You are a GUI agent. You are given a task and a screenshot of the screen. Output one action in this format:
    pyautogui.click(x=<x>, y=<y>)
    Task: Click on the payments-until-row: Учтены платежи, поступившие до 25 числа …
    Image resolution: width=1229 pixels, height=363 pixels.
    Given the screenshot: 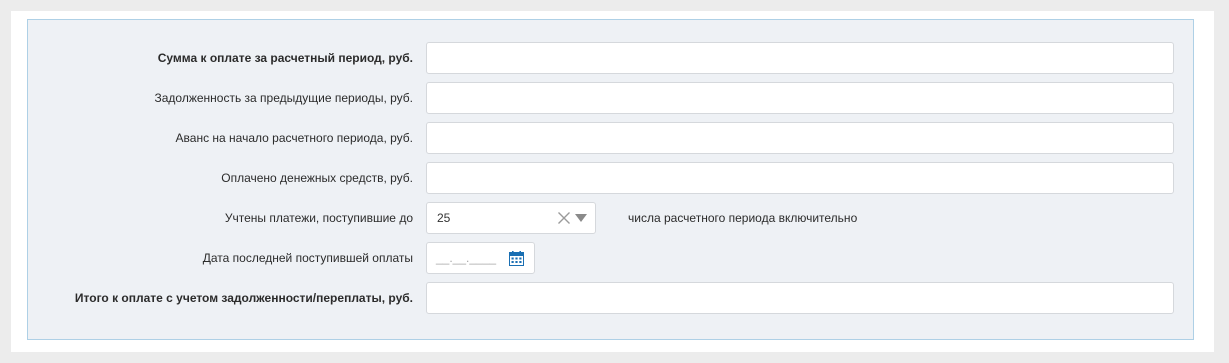 What is the action you would take?
    pyautogui.click(x=610, y=218)
    